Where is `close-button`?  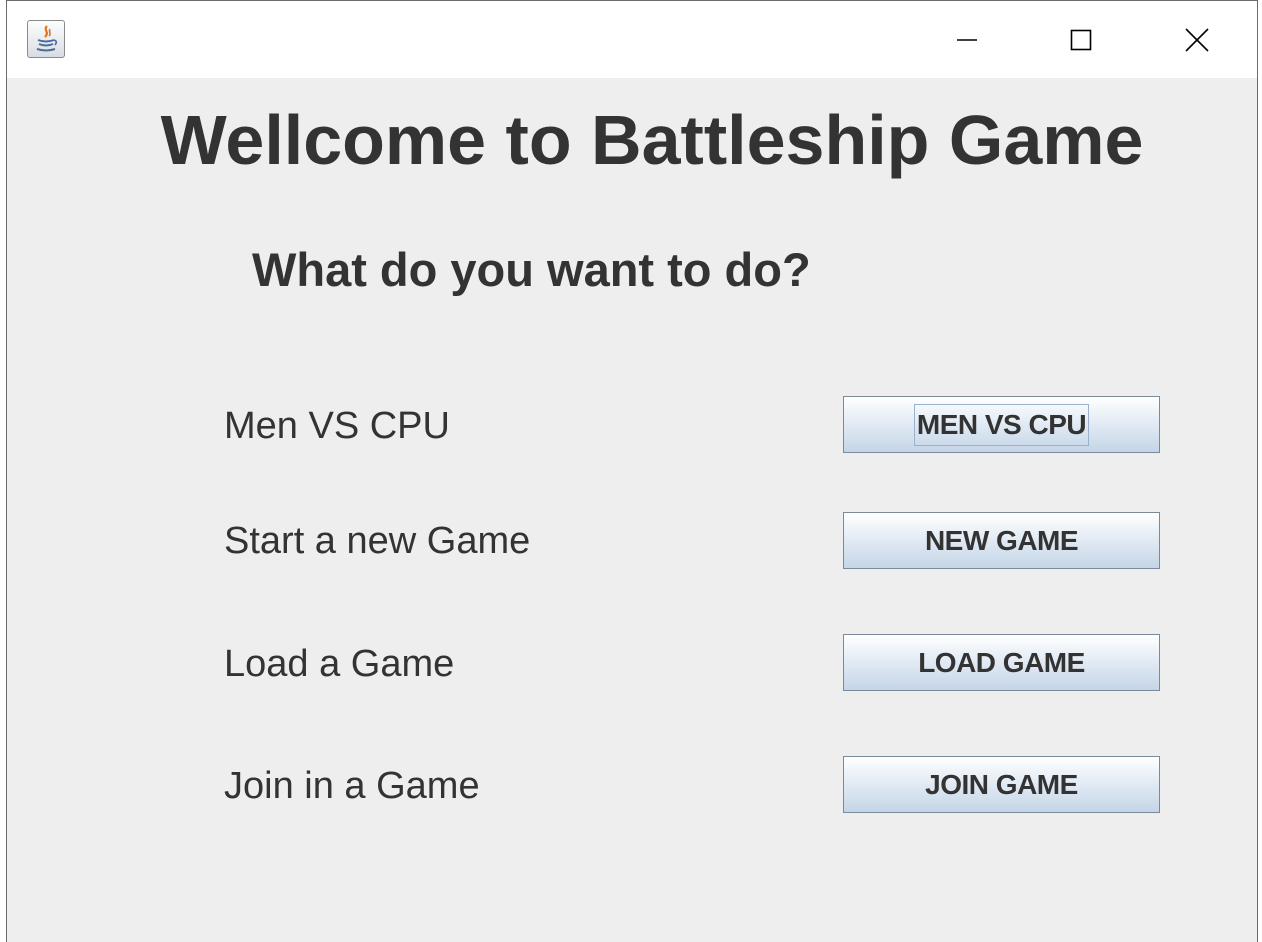 close-button is located at coordinates (1197, 39).